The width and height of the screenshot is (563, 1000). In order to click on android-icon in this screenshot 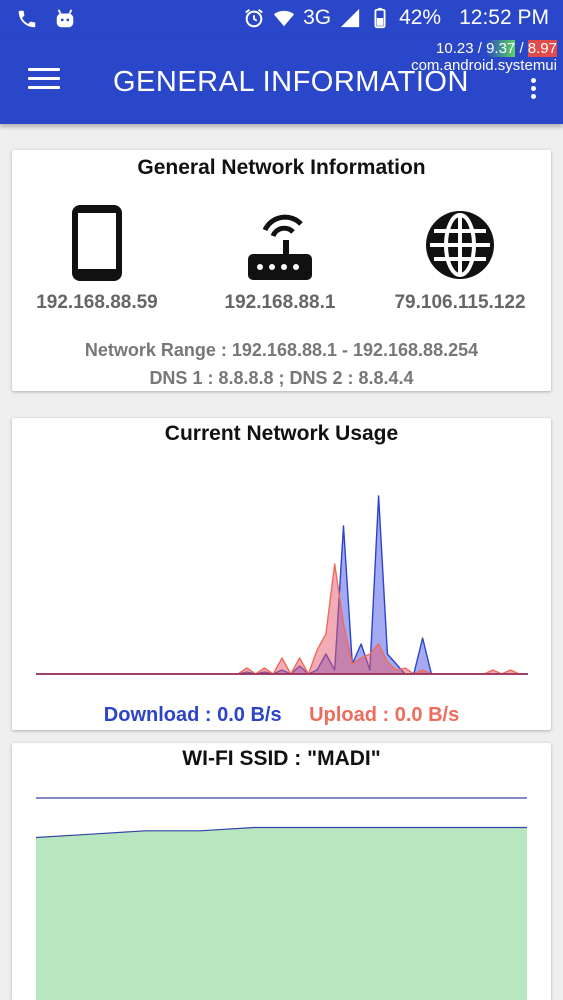, I will do `click(65, 18)`.